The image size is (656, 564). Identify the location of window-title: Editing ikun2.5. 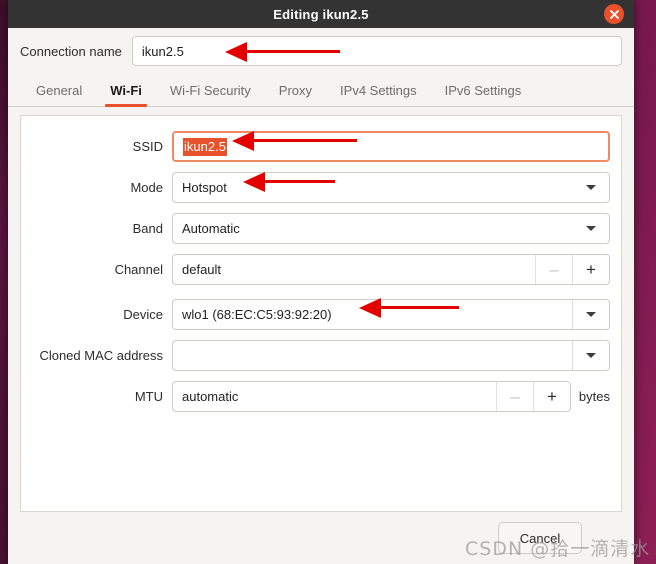
(321, 14).